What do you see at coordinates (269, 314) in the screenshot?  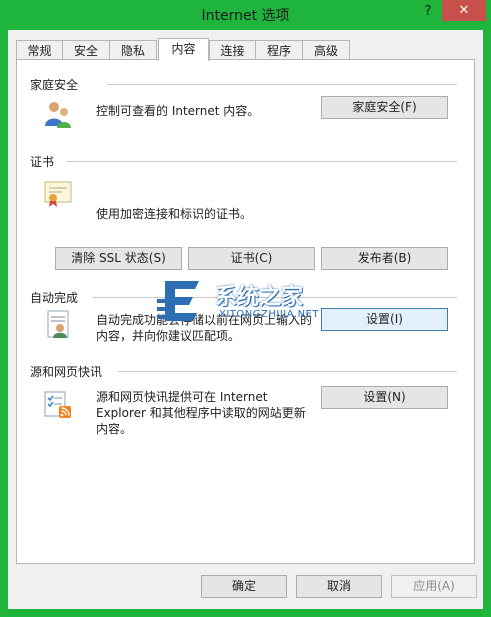 I see `watermark-subtext: XITONGZHIJIA.NET` at bounding box center [269, 314].